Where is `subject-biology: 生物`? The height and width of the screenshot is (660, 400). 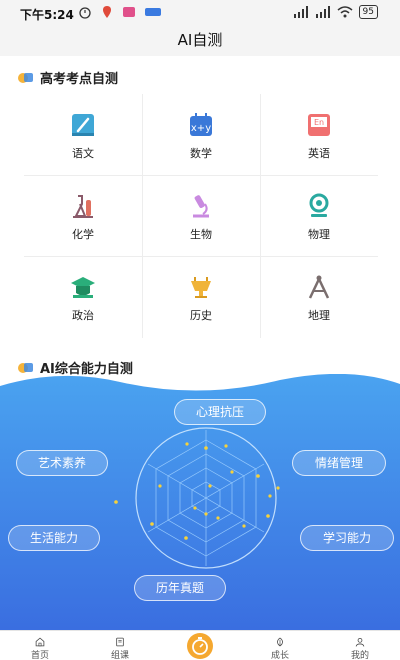
subject-biology: 生物 is located at coordinates (201, 215).